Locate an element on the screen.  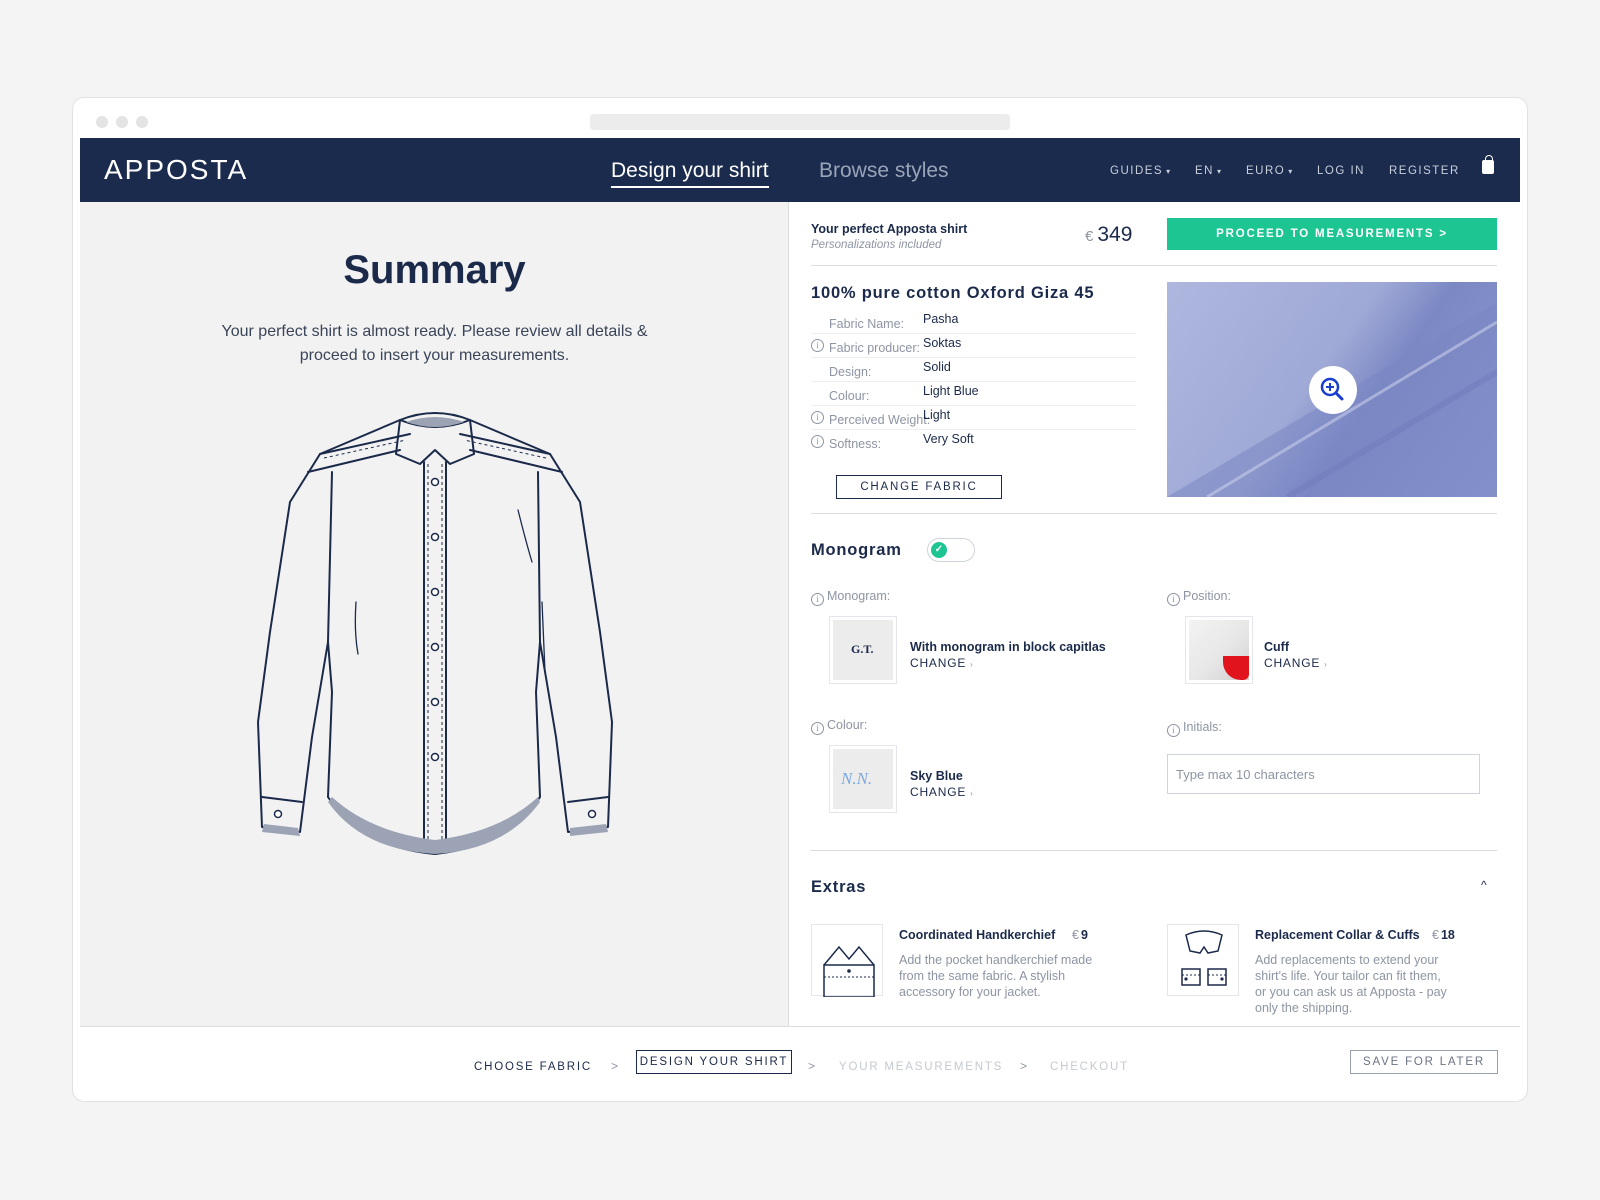
monogram-style-value: With monogram in block capitlas is located at coordinates (1008, 647).